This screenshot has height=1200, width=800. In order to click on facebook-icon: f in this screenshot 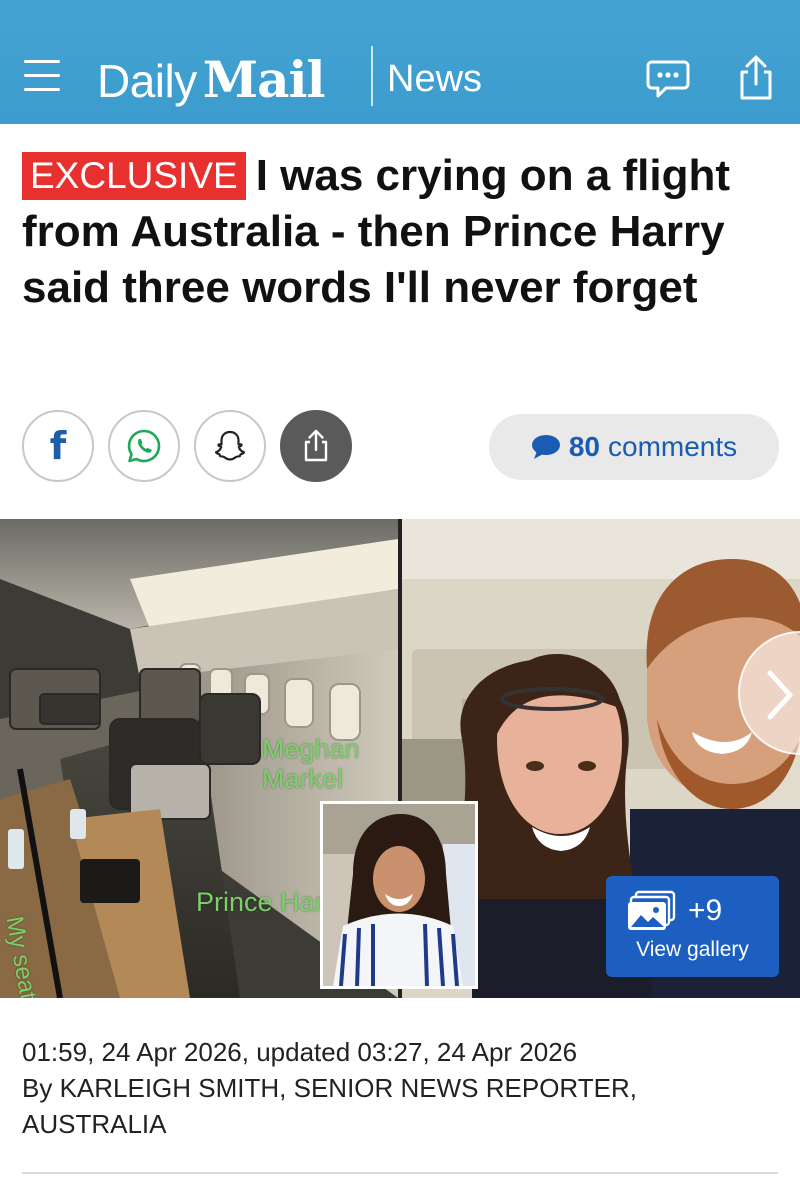, I will do `click(58, 446)`.